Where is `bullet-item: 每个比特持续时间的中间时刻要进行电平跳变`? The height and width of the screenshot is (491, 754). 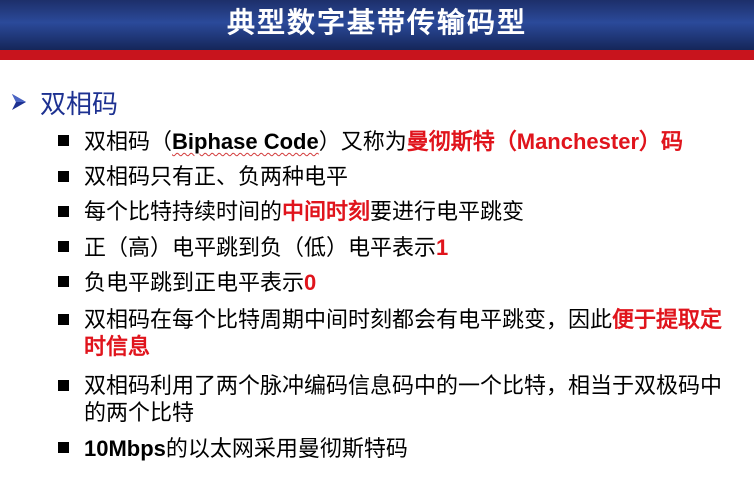 bullet-item: 每个比特持续时间的中间时刻要进行电平跳变 is located at coordinates (398, 212).